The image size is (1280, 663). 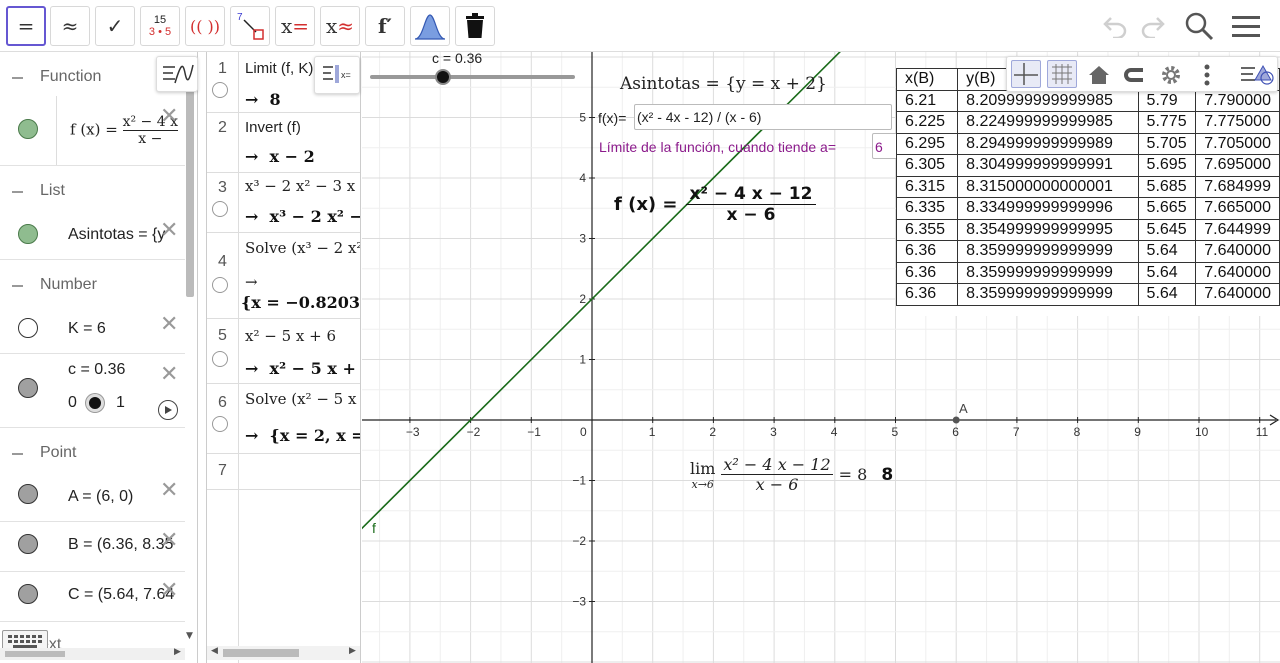 I want to click on cas-input: Invert (f), so click(x=273, y=127).